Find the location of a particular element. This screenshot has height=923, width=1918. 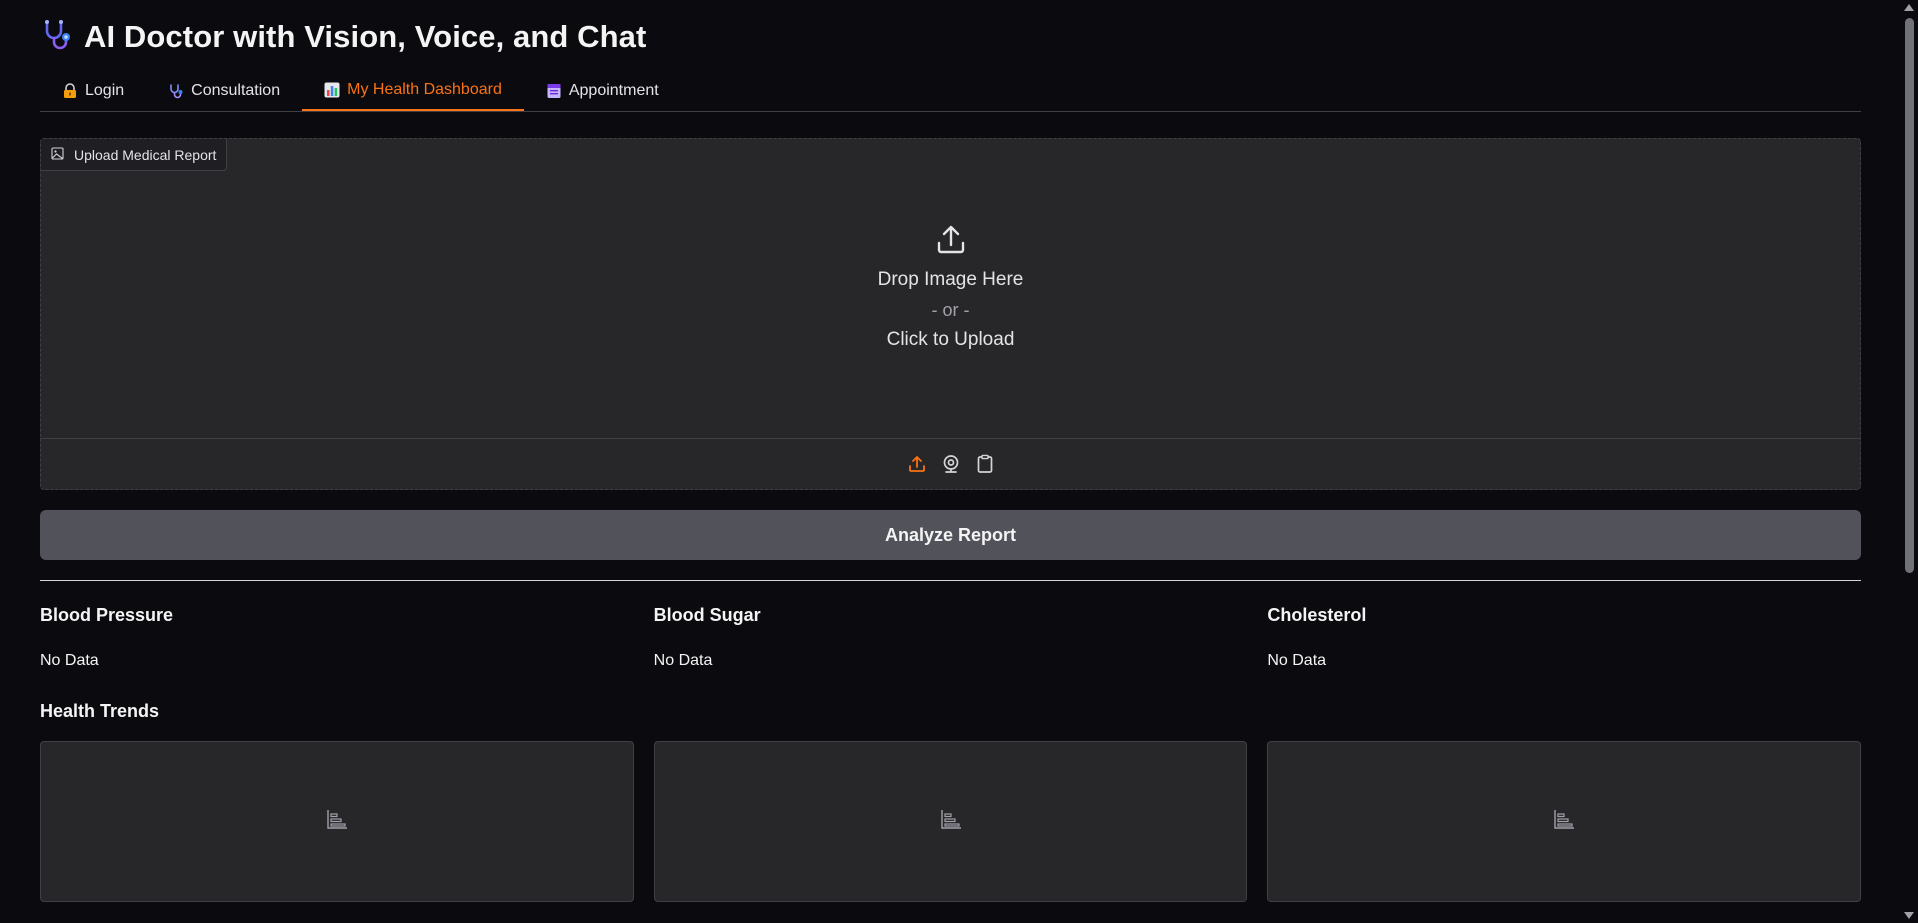

trend-plot-blood-pressure is located at coordinates (337, 821).